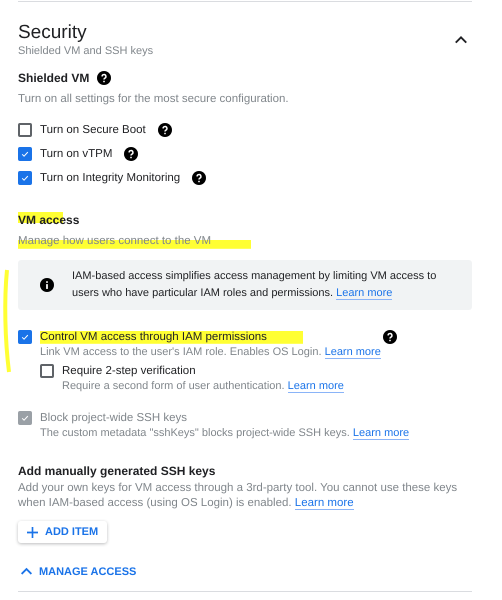  I want to click on subsection-title: Shielded VM, so click(54, 78).